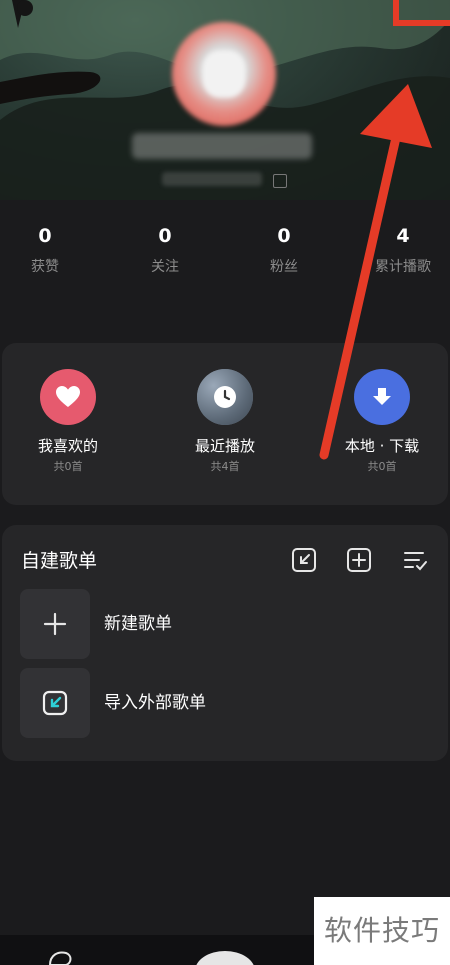 This screenshot has width=450, height=965. Describe the element at coordinates (225, 958) in the screenshot. I see `nav-center-button` at that location.